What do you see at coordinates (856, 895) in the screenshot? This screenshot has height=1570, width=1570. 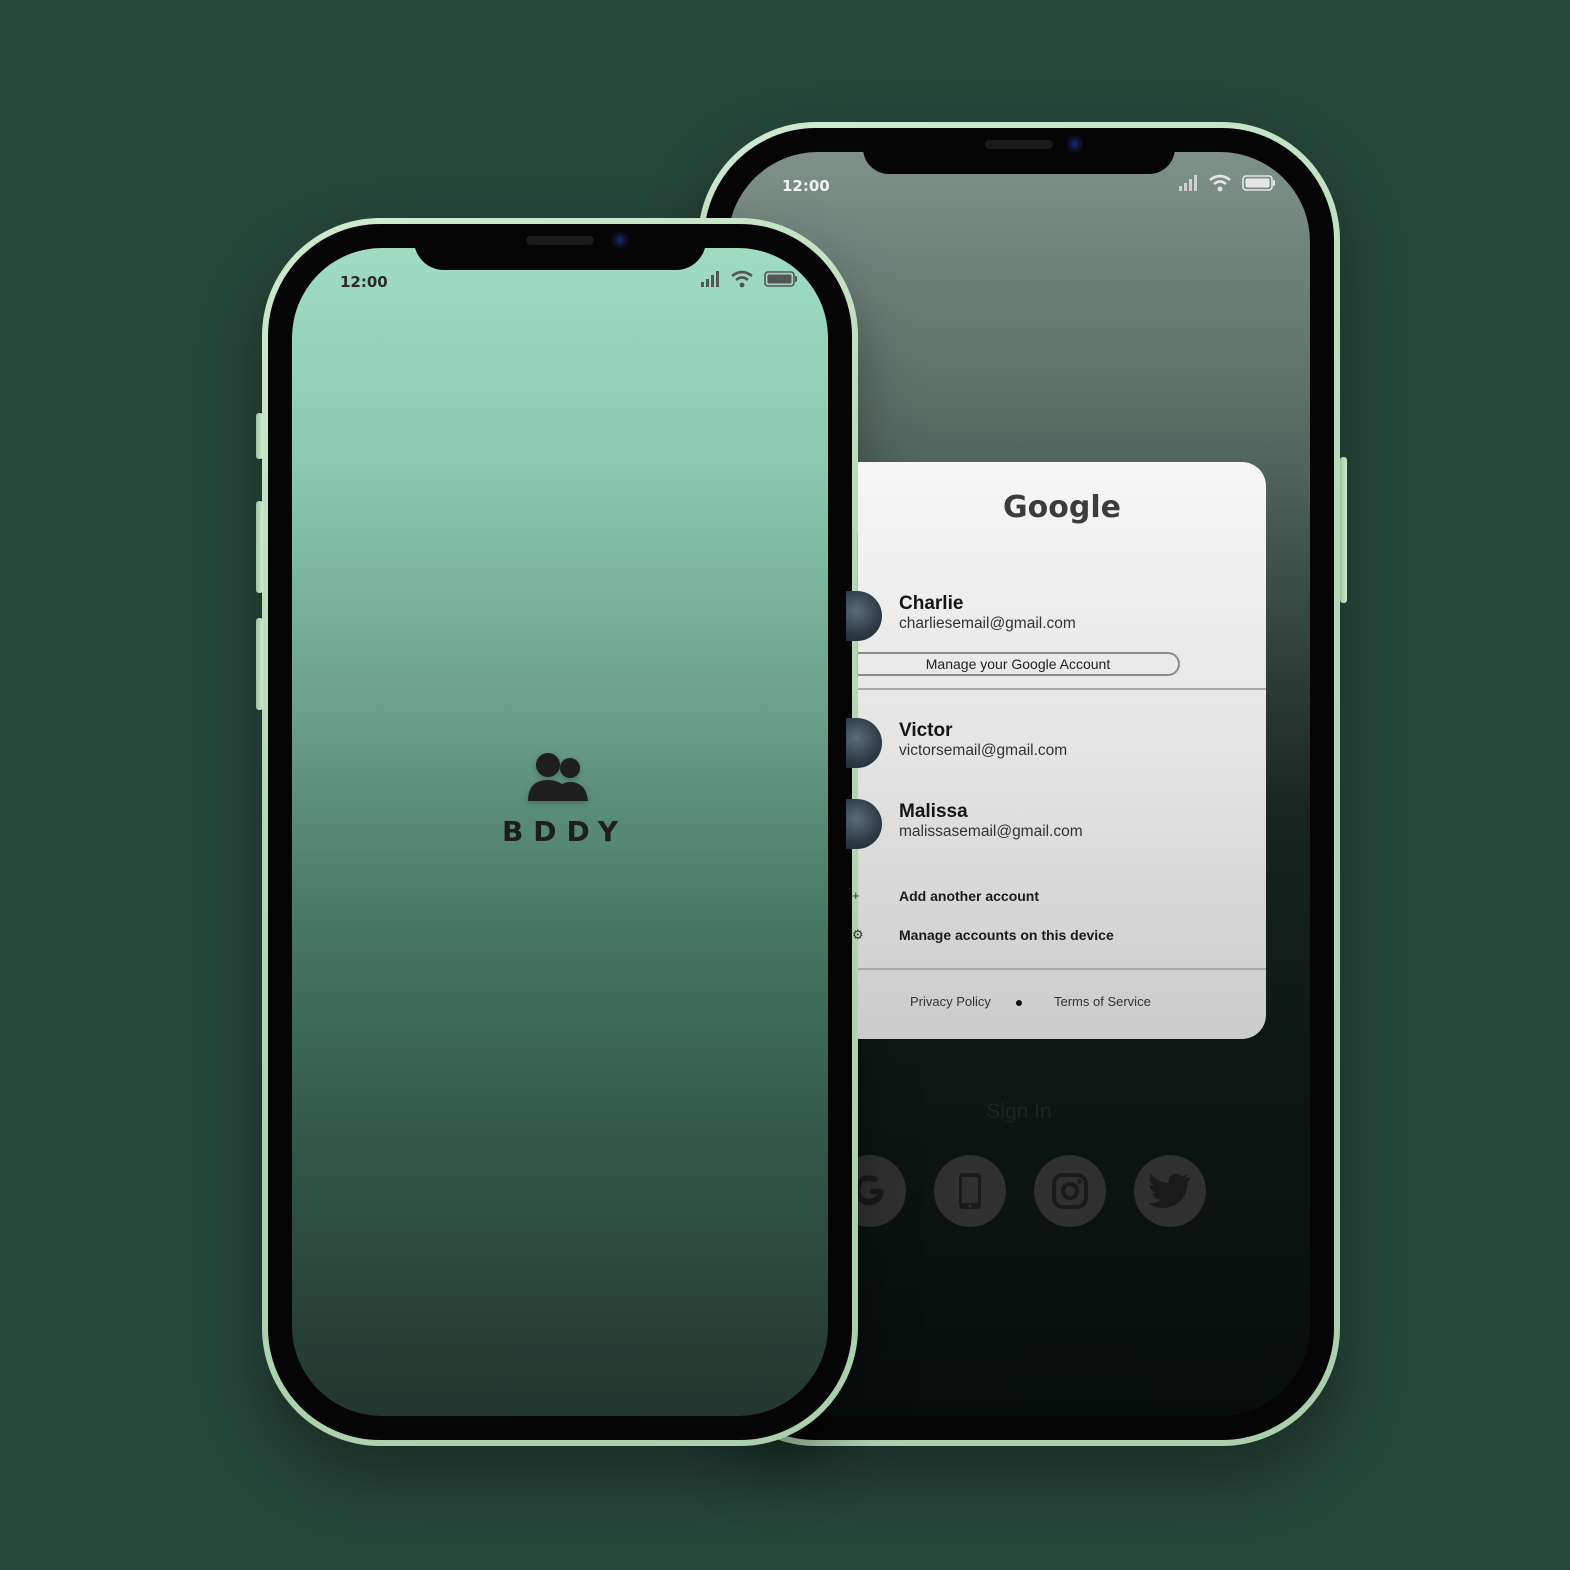 I see `add-person-icon: +` at bounding box center [856, 895].